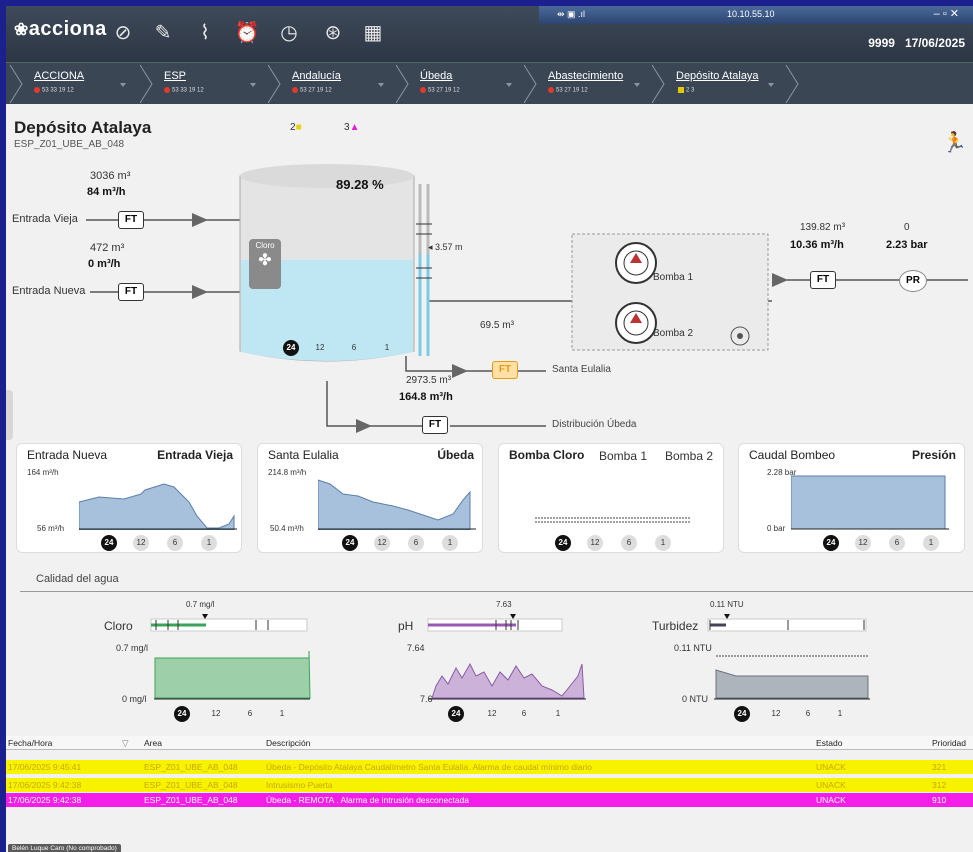  Describe the element at coordinates (949, 743) in the screenshot. I see `col-prioridad: Prioridad` at that location.